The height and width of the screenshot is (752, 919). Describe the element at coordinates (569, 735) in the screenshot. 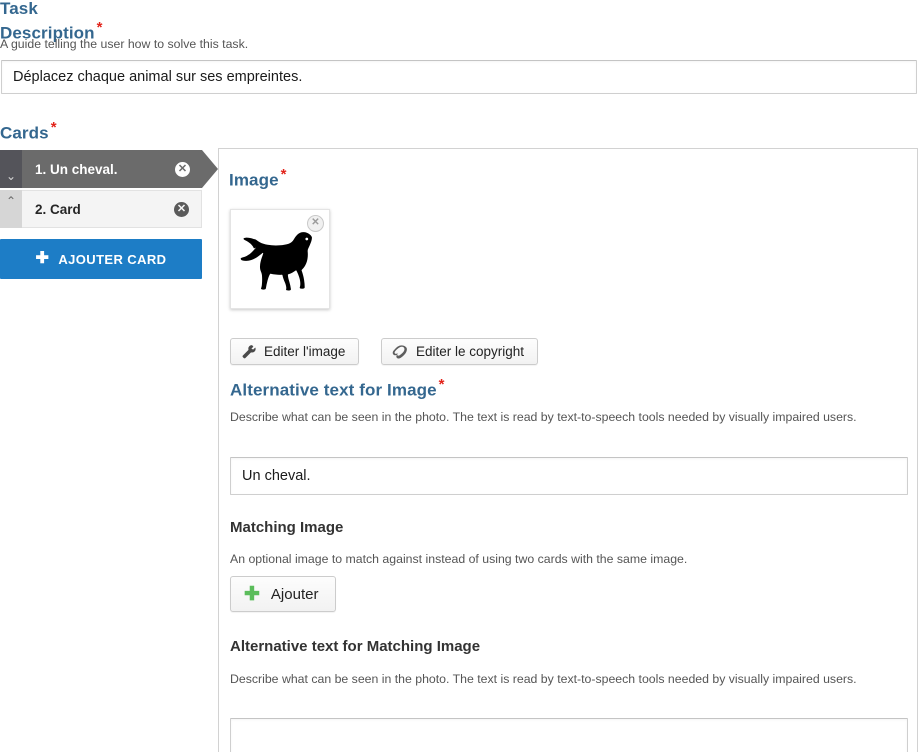

I see `alt-matching-input` at that location.